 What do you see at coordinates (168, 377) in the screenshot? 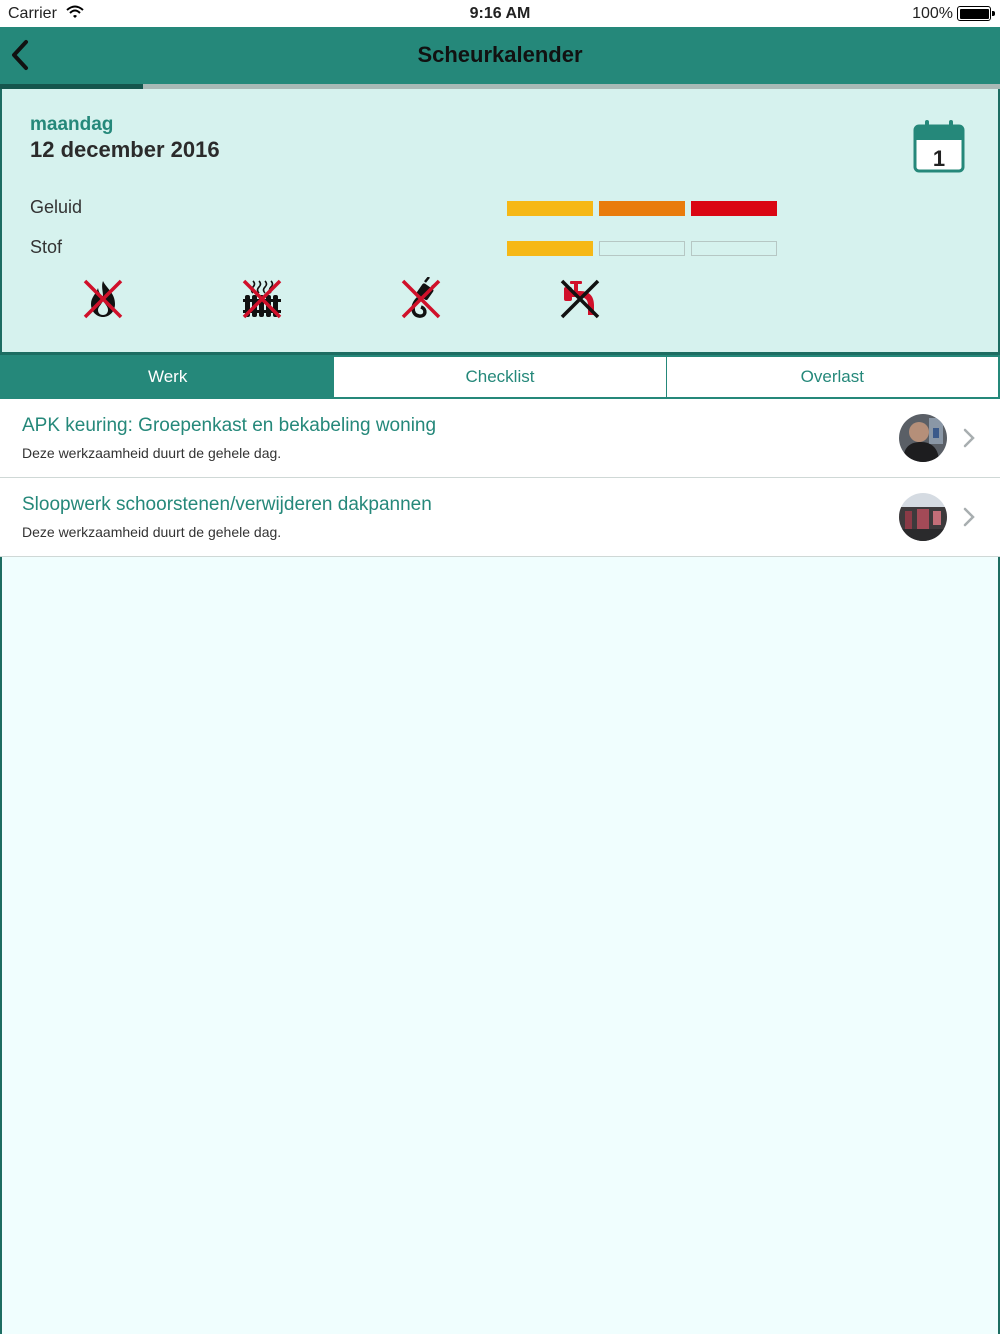
I see `tab-werk: Werk` at bounding box center [168, 377].